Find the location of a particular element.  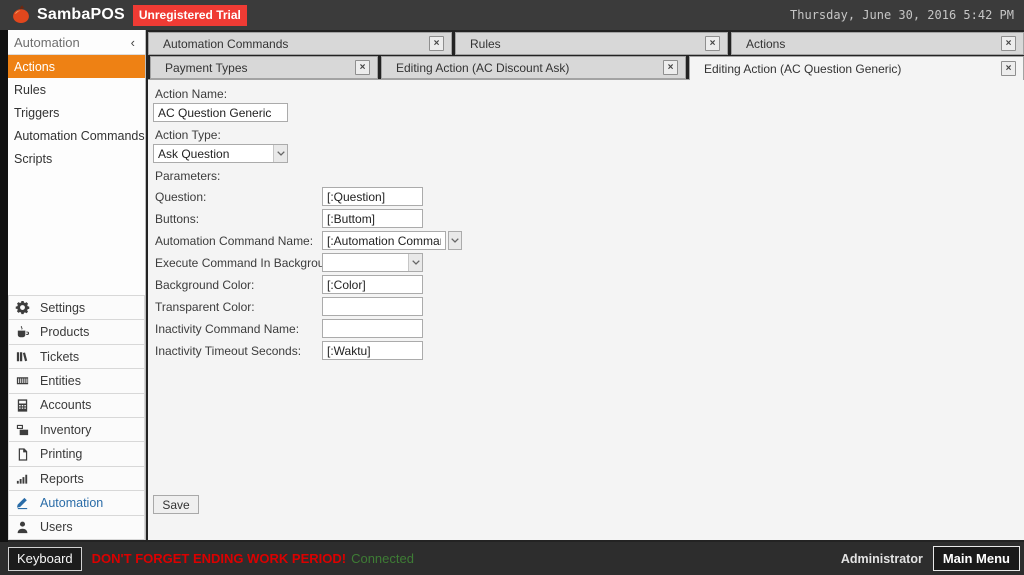

module-label: Settings is located at coordinates (63, 307).